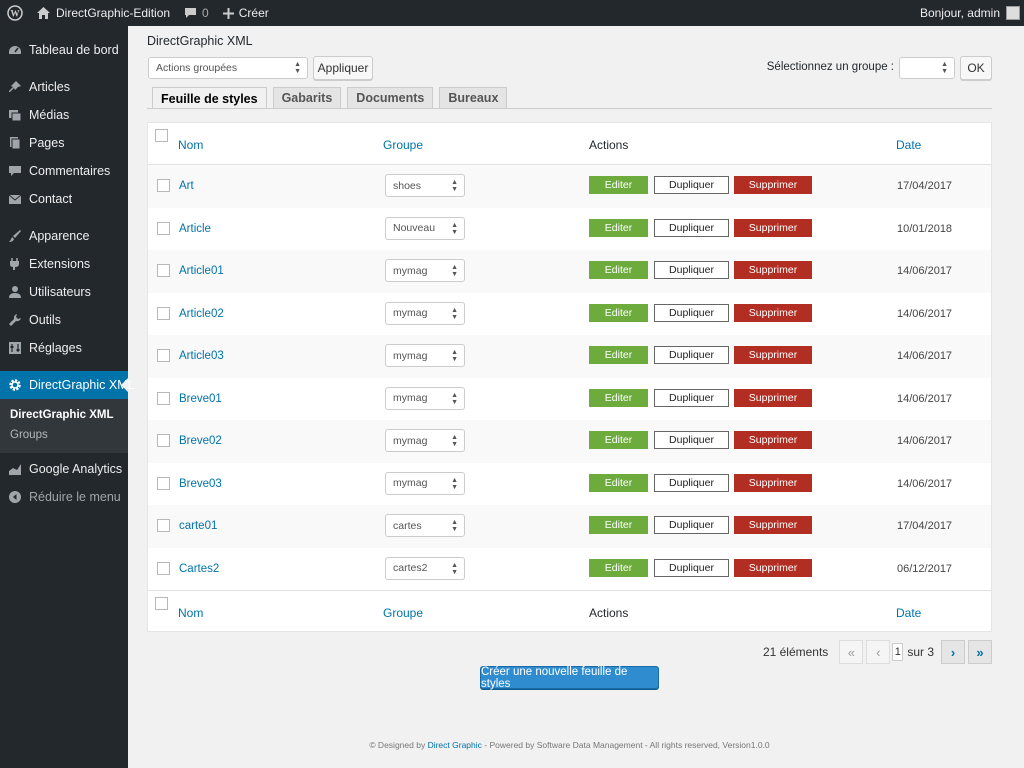 This screenshot has width=1024, height=768. I want to click on row-group-select: Nouveau ▲ ▼, so click(425, 228).